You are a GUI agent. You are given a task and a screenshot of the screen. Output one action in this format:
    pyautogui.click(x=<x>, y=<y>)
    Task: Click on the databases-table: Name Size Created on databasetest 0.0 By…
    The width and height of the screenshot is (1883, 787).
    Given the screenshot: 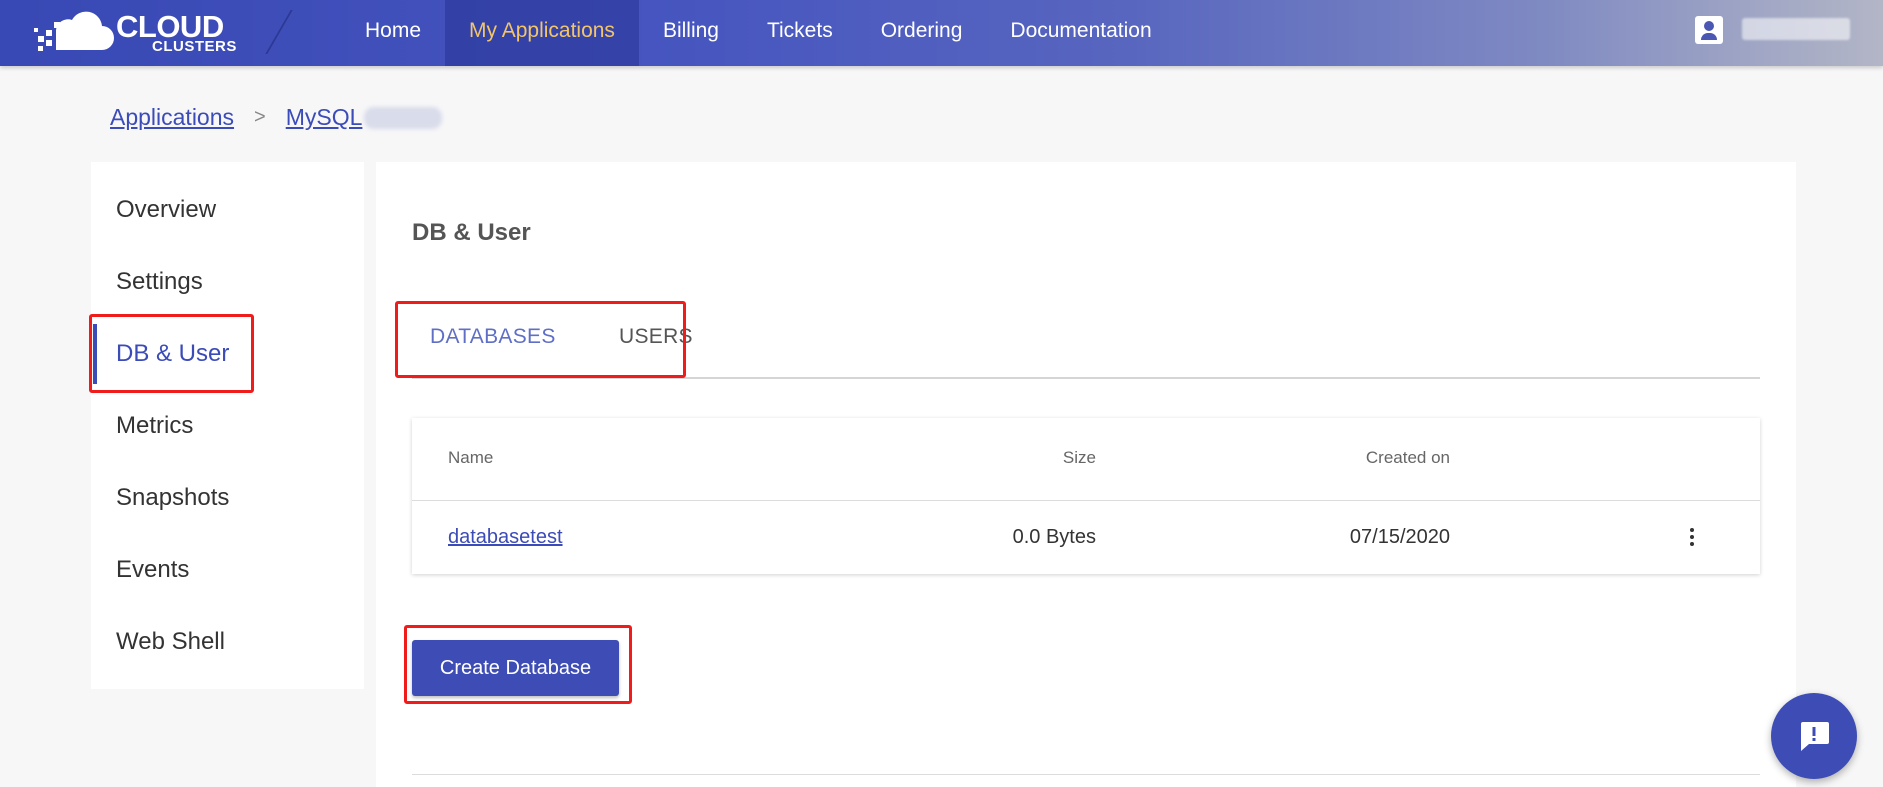 What is the action you would take?
    pyautogui.click(x=1086, y=496)
    